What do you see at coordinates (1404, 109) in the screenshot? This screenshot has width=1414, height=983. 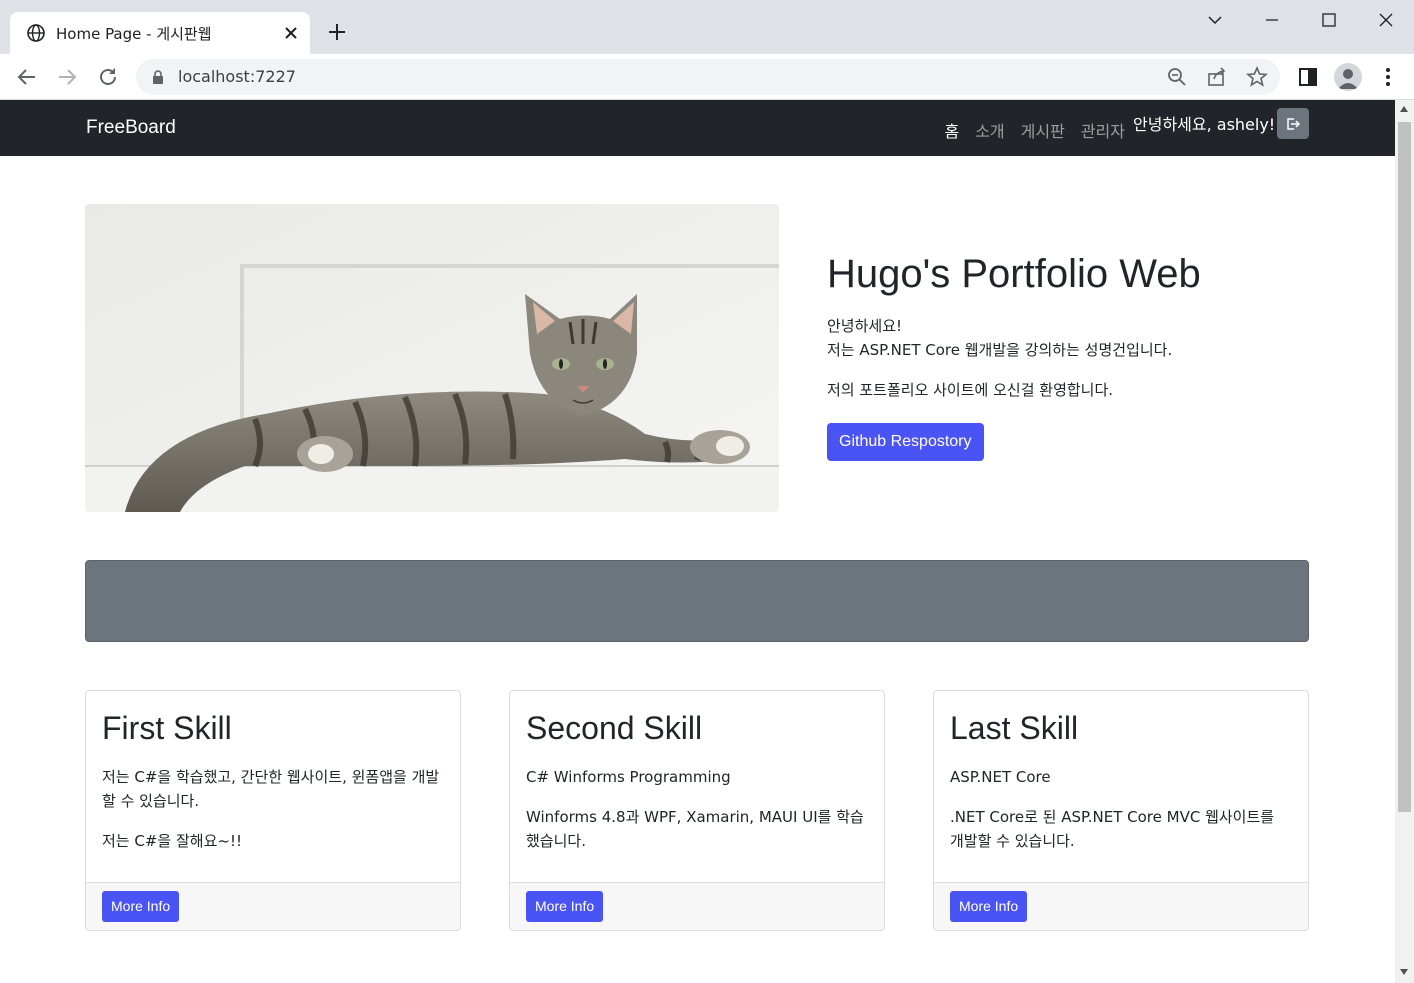 I see `scroll-up-arrow-icon` at bounding box center [1404, 109].